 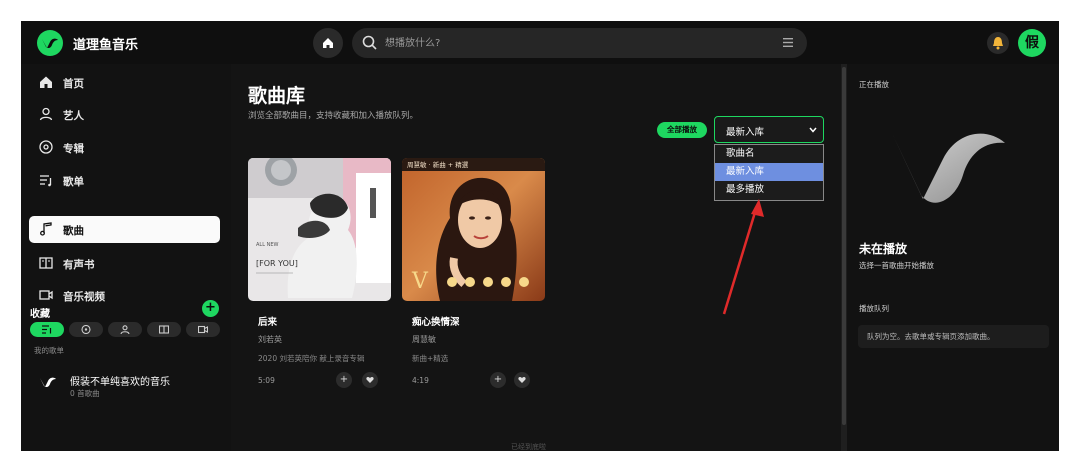 I want to click on queue-title: 播放队列, so click(x=874, y=308).